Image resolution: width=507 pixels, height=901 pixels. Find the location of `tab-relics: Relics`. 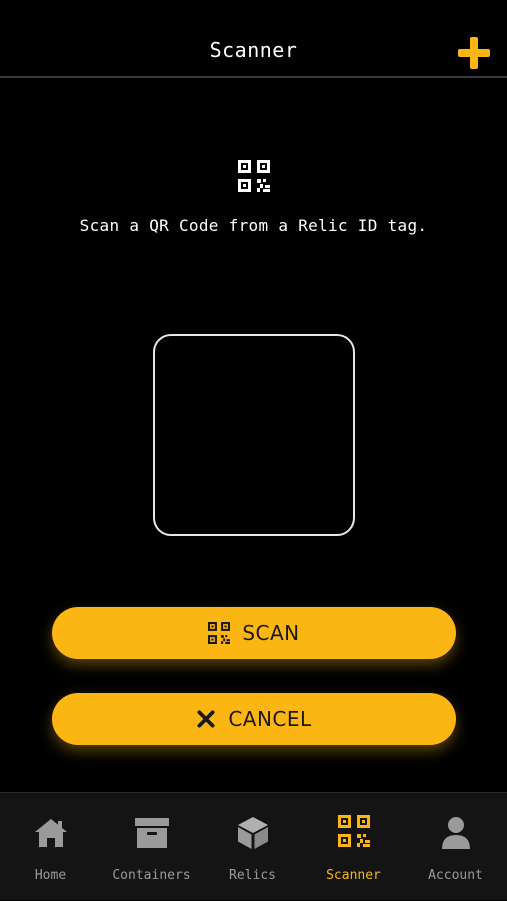

tab-relics: Relics is located at coordinates (252, 847).